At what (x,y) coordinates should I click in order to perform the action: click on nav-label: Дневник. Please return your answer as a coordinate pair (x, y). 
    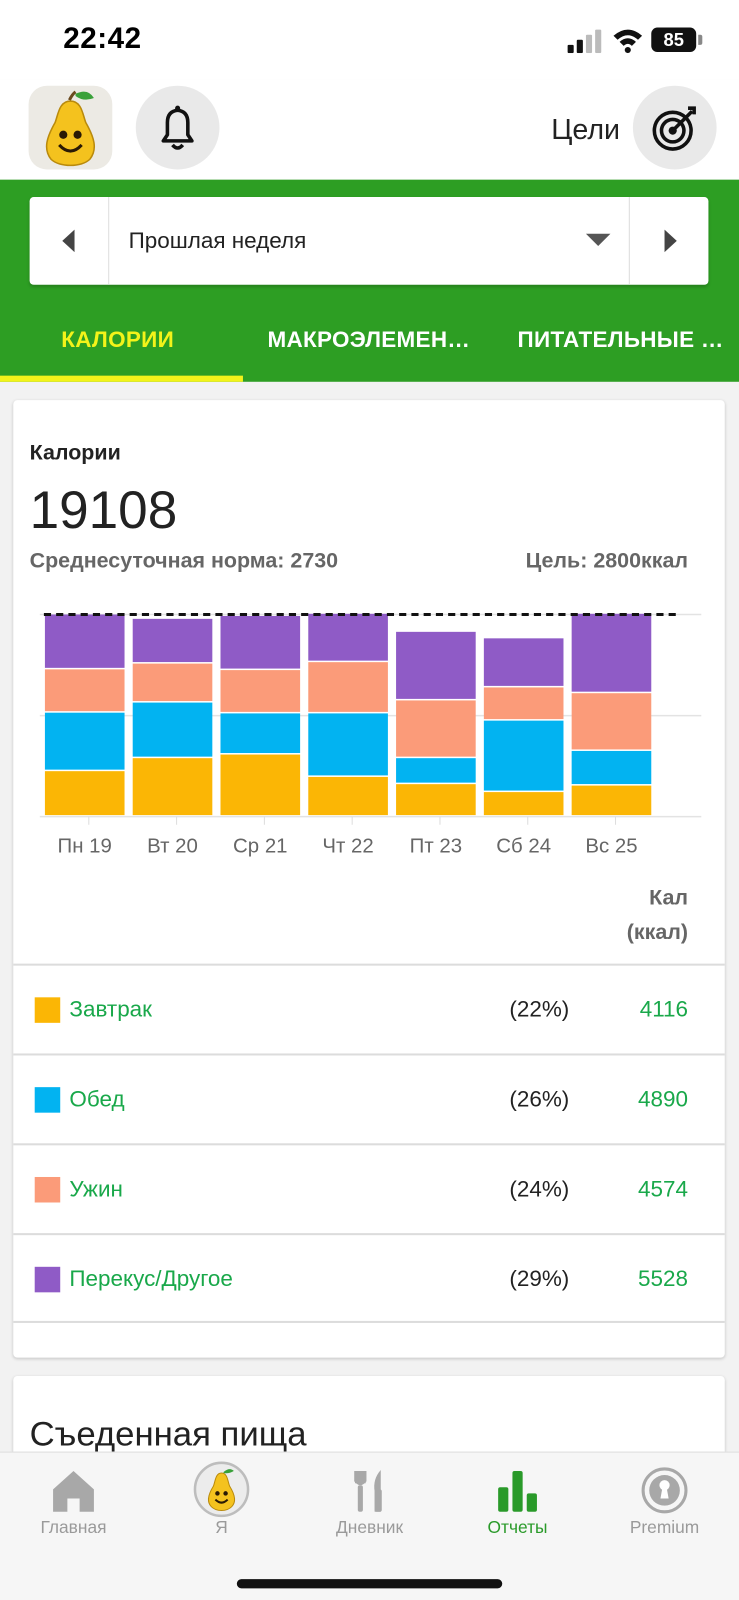
    Looking at the image, I should click on (369, 1527).